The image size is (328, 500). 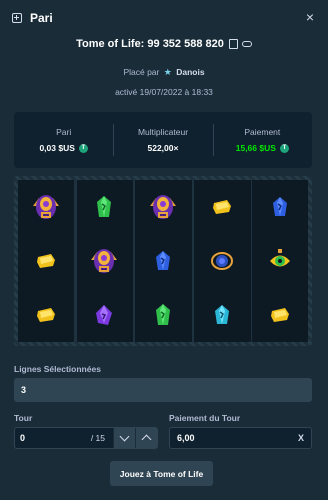 I want to click on tour-label: Tour, so click(x=23, y=418).